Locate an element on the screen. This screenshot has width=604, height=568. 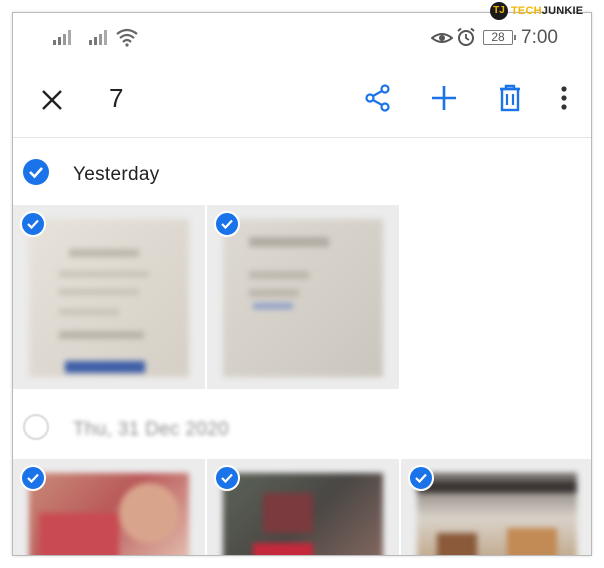
section-title: Thu, 31 Dec 2020 is located at coordinates (151, 429).